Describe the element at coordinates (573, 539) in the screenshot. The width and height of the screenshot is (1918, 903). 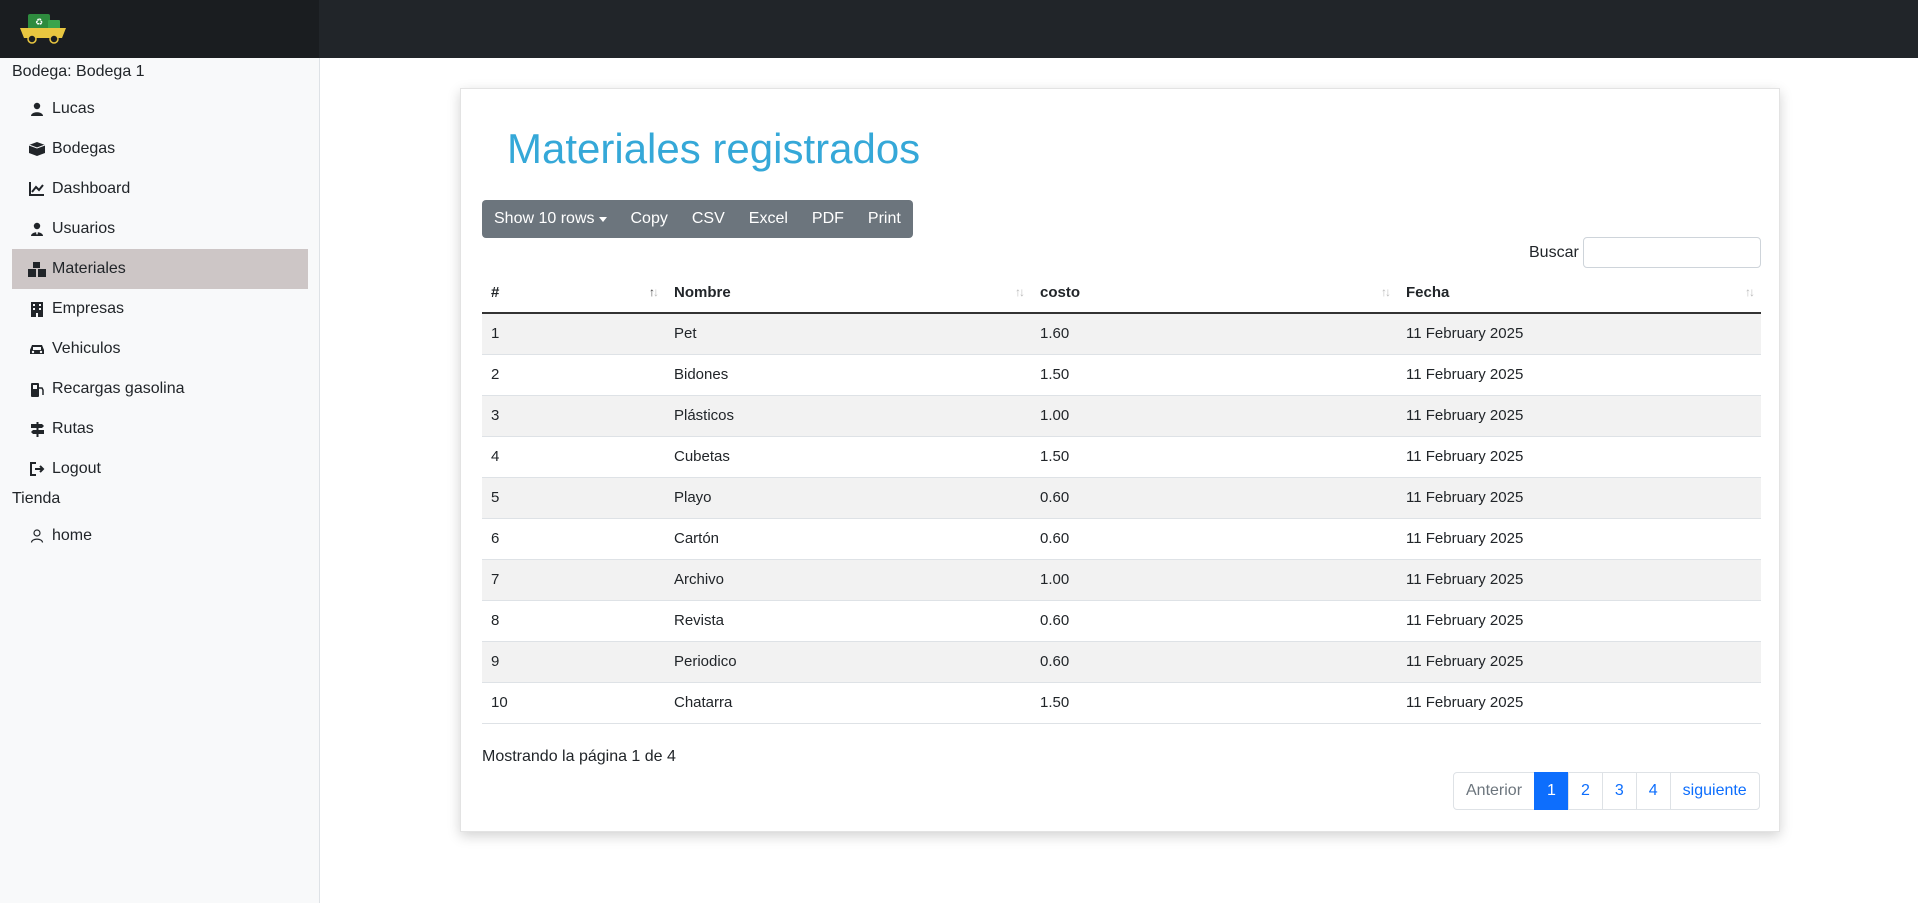
I see `cell-number: 6` at that location.